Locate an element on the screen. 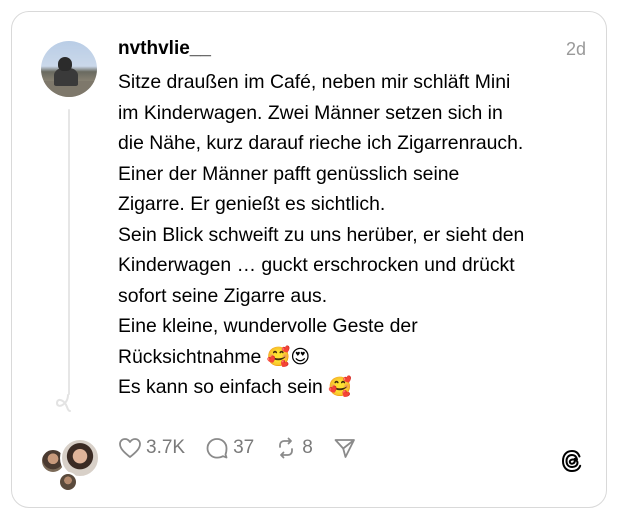 The image size is (620, 520). post-line: Einer der Männer pafft genüsslich seine is located at coordinates (289, 173).